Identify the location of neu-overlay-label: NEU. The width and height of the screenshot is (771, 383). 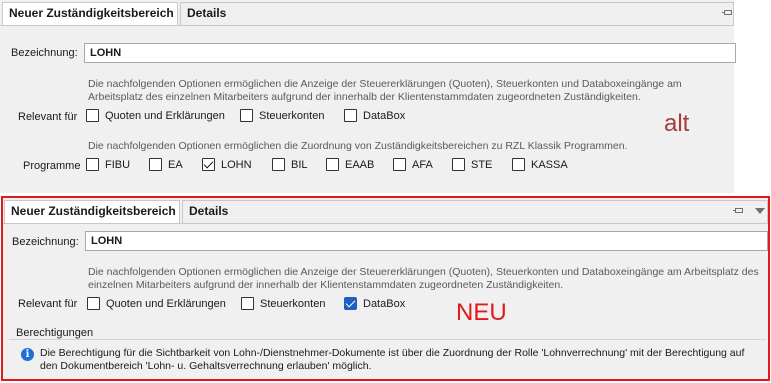
(481, 312).